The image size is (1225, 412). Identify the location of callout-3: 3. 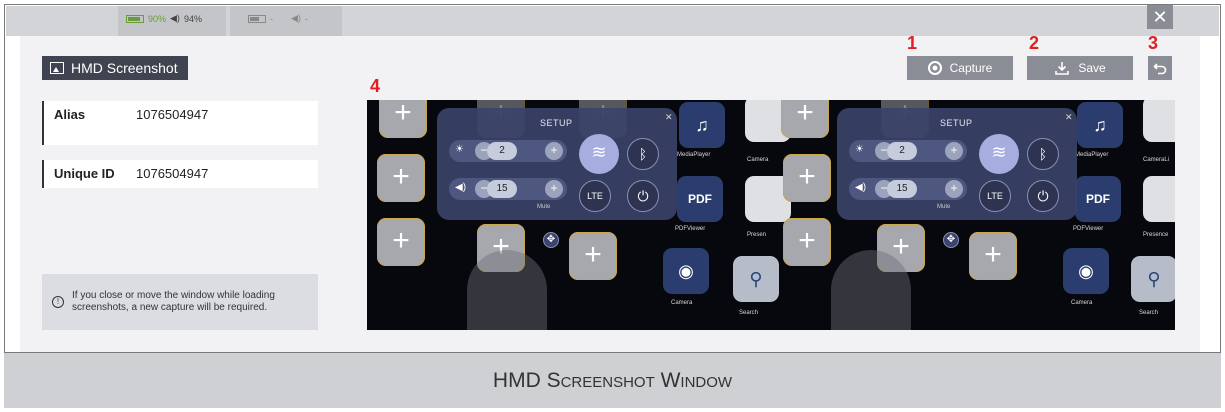
(1153, 43).